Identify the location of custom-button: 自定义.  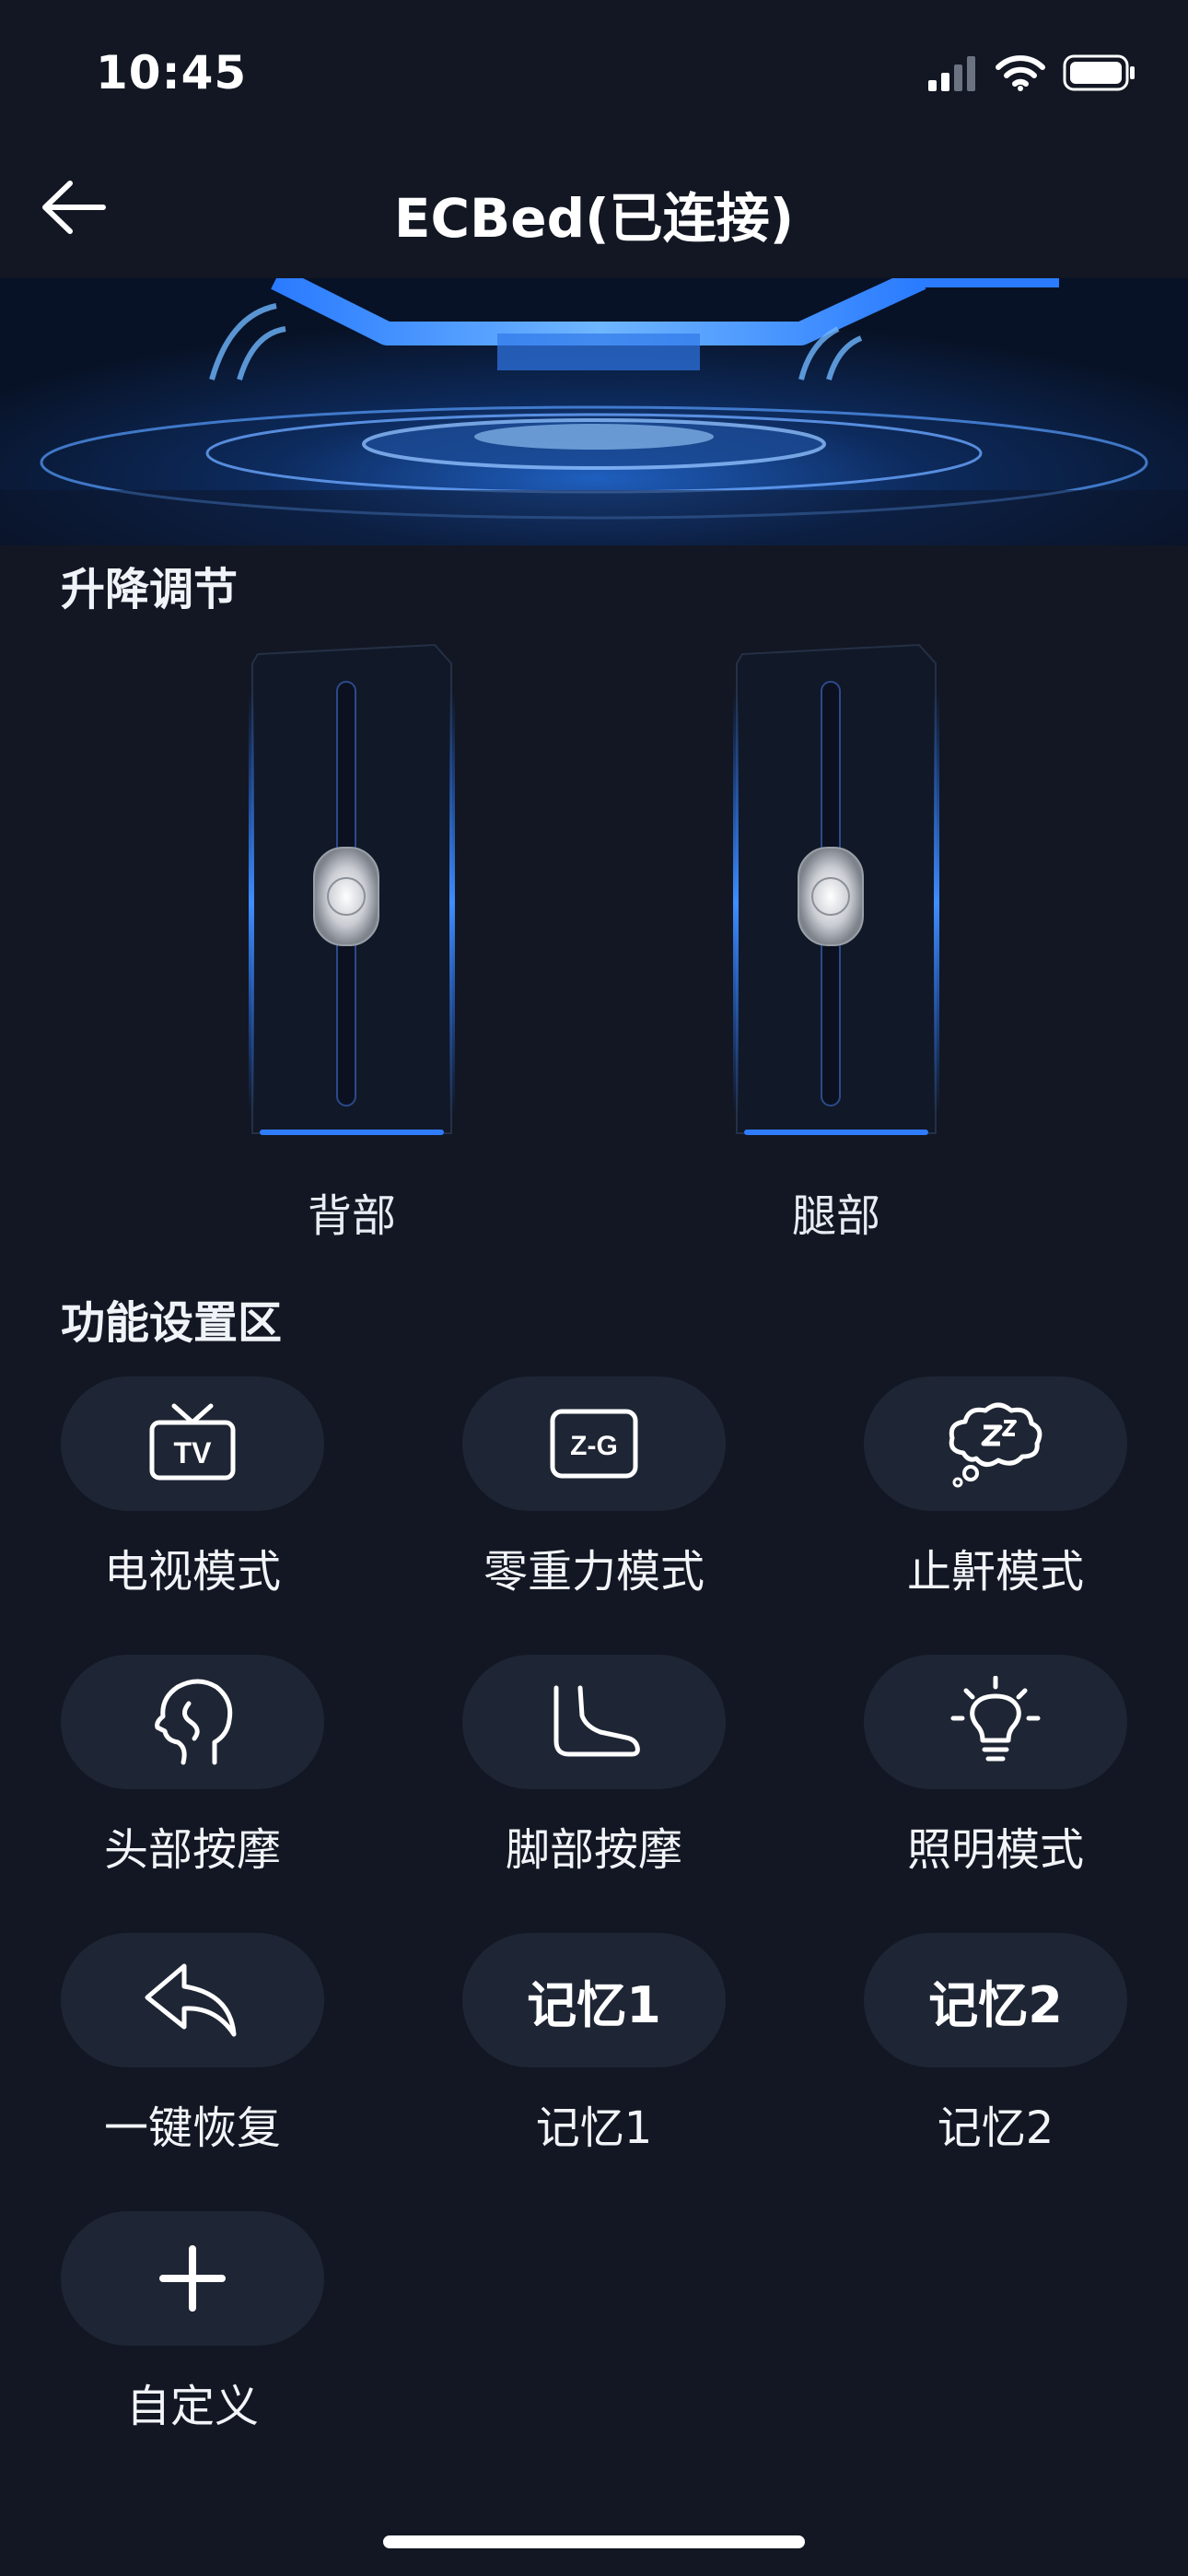
(192, 2322).